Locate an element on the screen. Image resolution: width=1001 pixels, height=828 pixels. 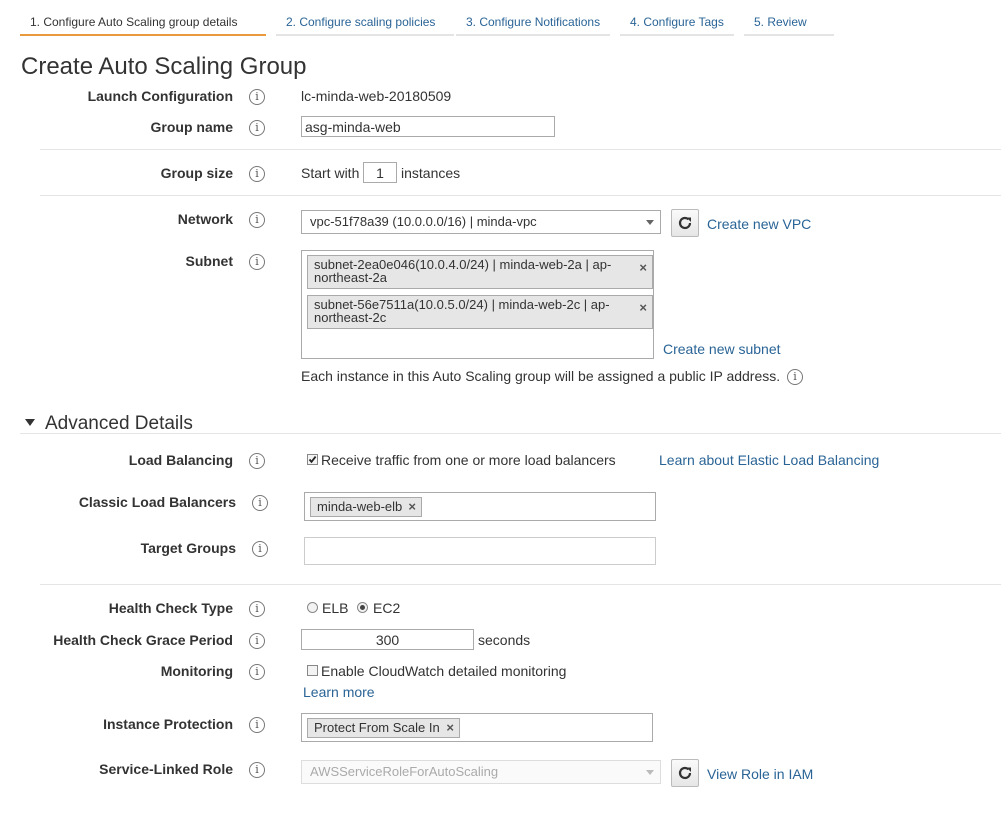
learn-elb-link: Learn about Elastic Load Balancing is located at coordinates (769, 460).